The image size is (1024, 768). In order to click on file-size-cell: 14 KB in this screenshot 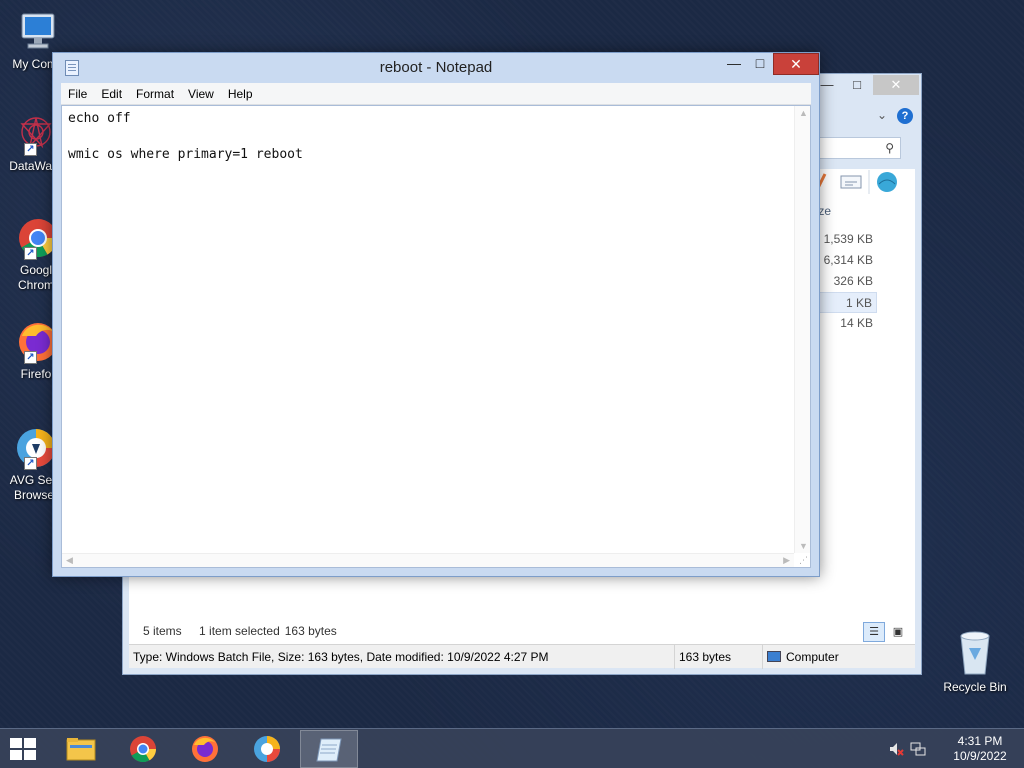, I will do `click(847, 323)`.